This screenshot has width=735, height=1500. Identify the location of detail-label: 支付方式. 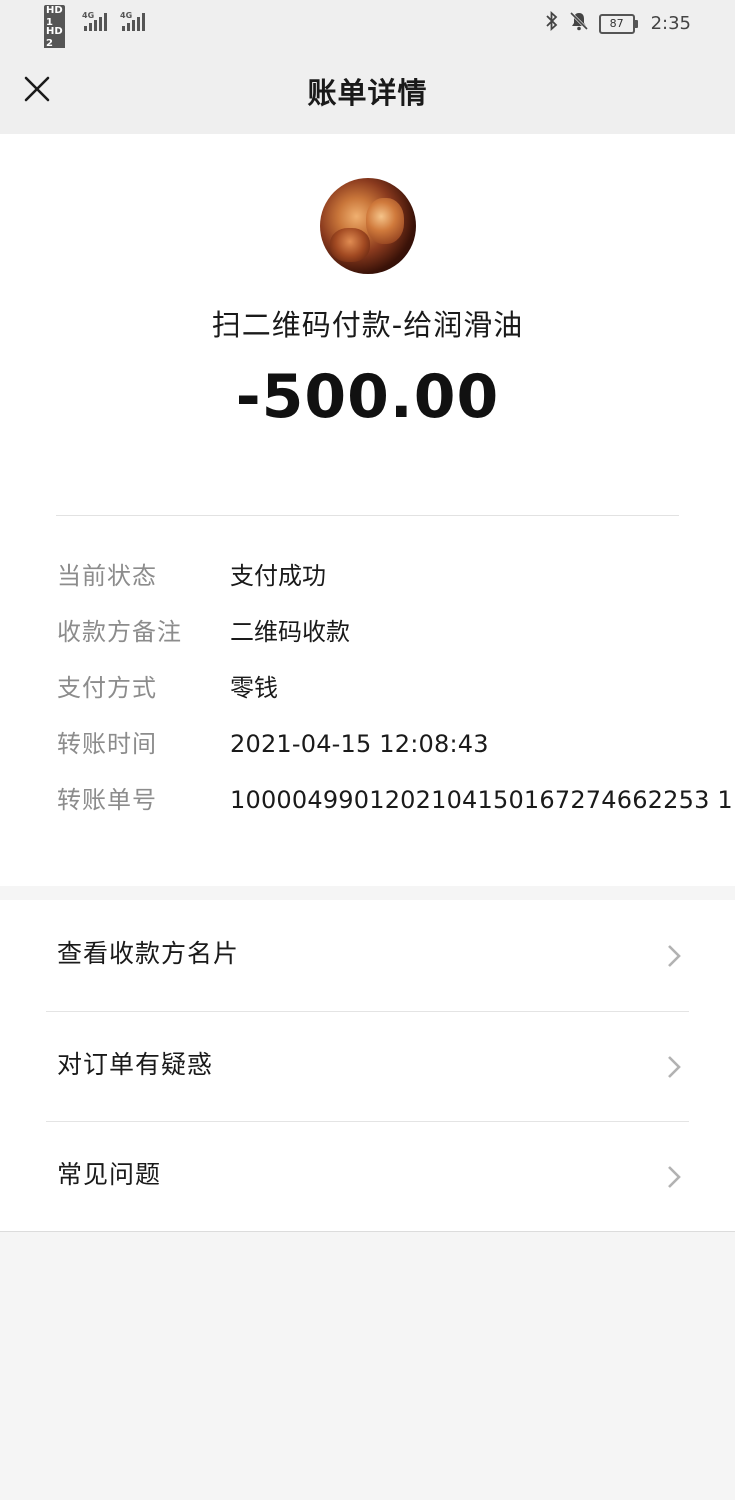
(107, 688).